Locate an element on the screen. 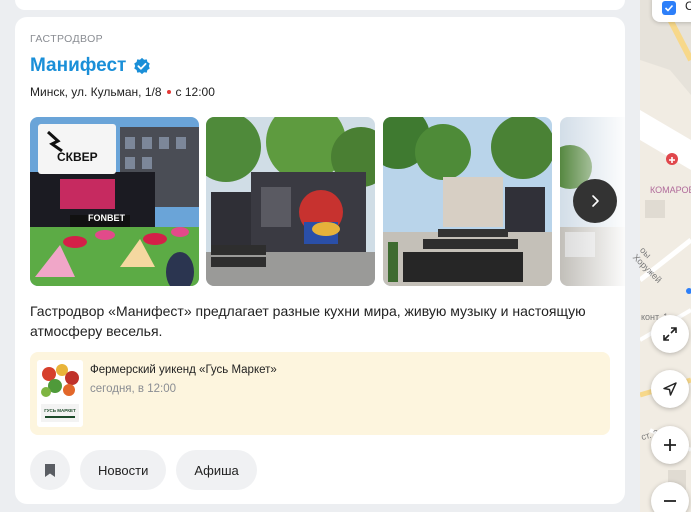 The height and width of the screenshot is (512, 691). address-row: Минск, ул. Кульман, 1/8 с 12:00 is located at coordinates (122, 92).